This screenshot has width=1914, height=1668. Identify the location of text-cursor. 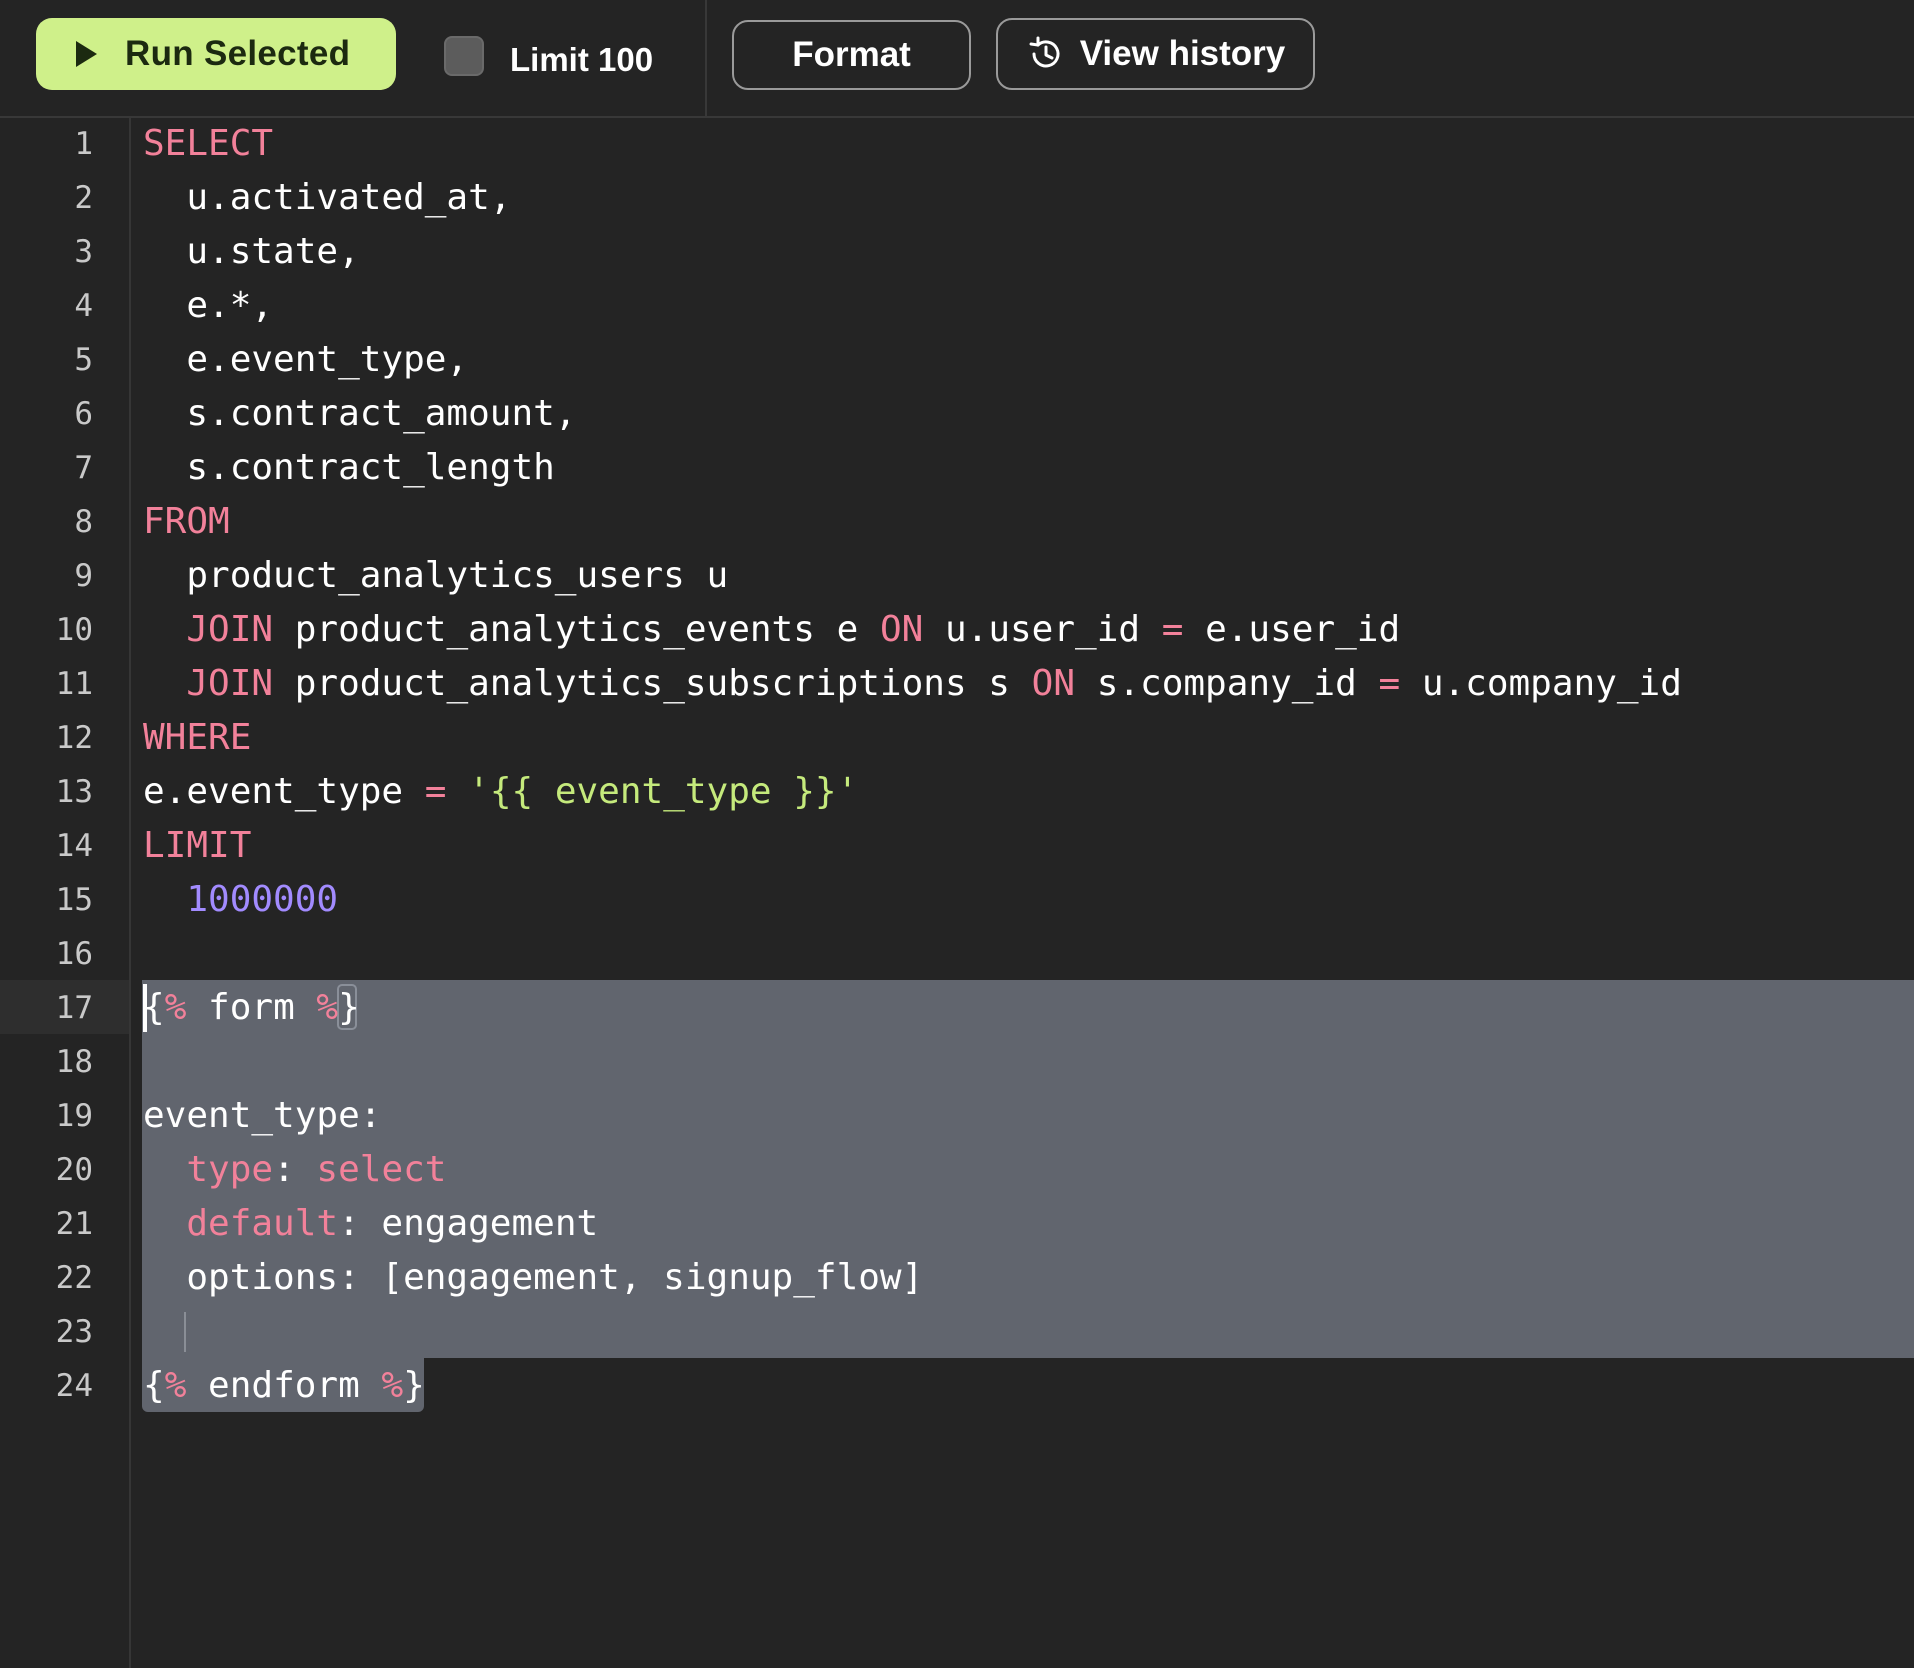
(145, 1008).